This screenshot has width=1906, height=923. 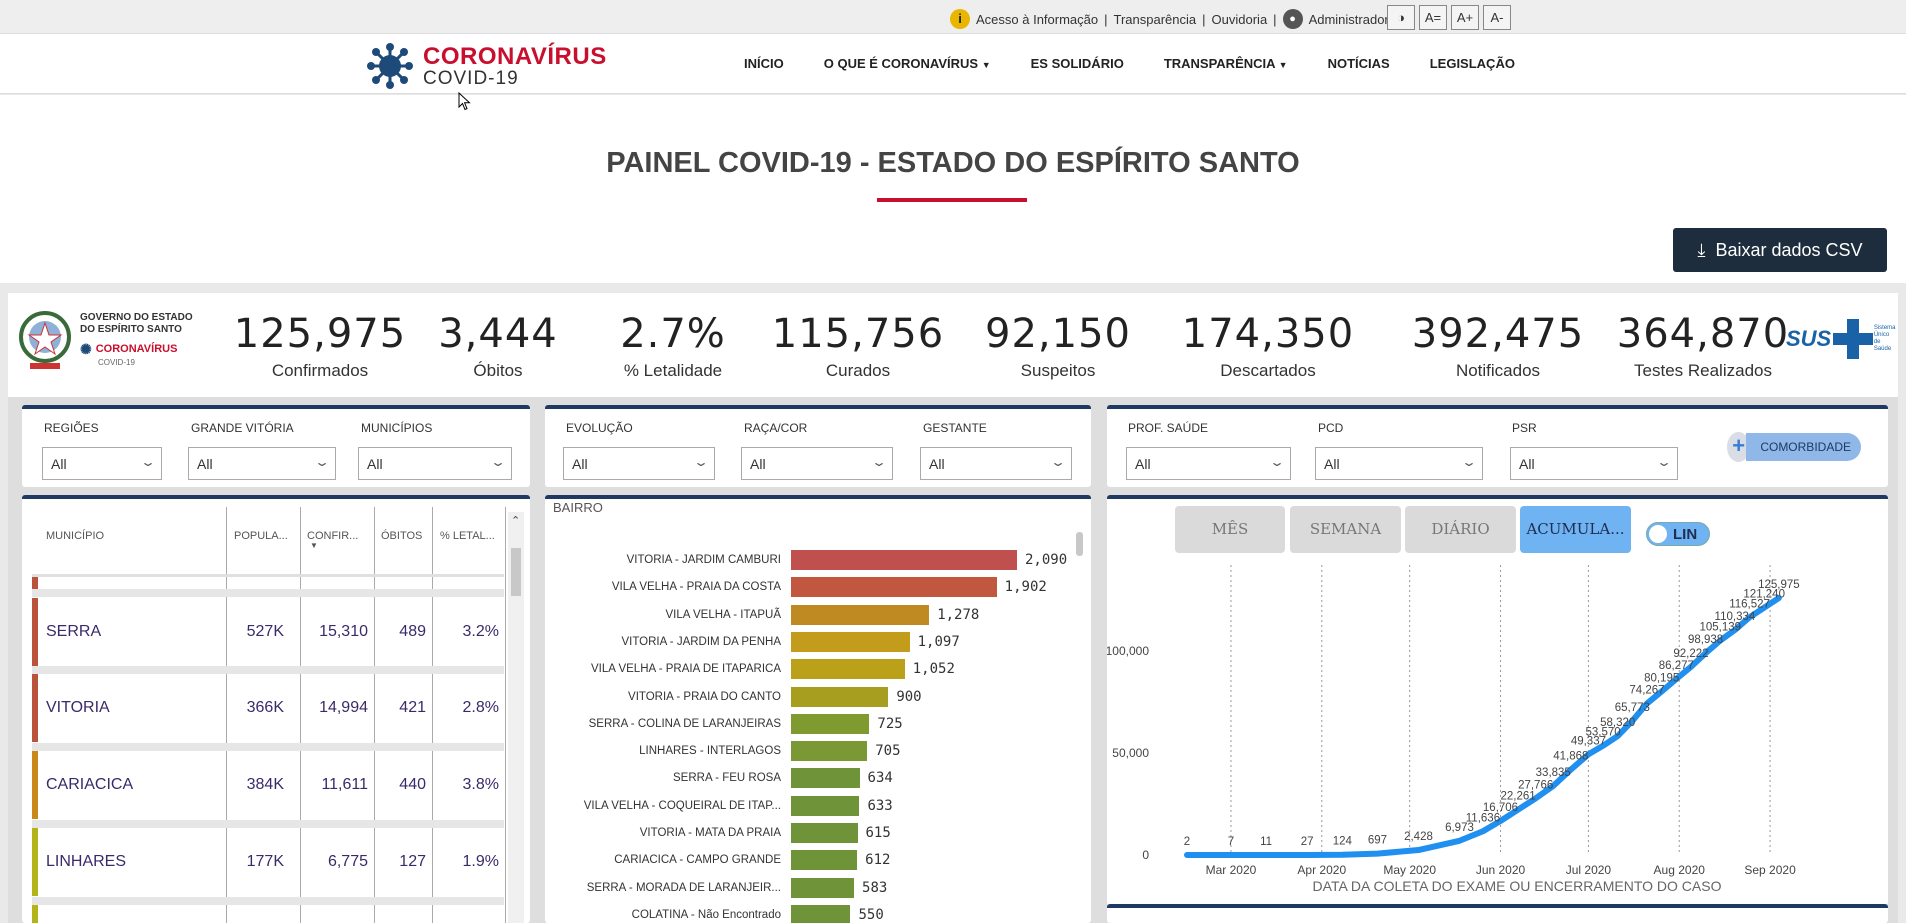 What do you see at coordinates (704, 696) in the screenshot?
I see `bar-category-label: VITORIA - PRAIA DO CANTO` at bounding box center [704, 696].